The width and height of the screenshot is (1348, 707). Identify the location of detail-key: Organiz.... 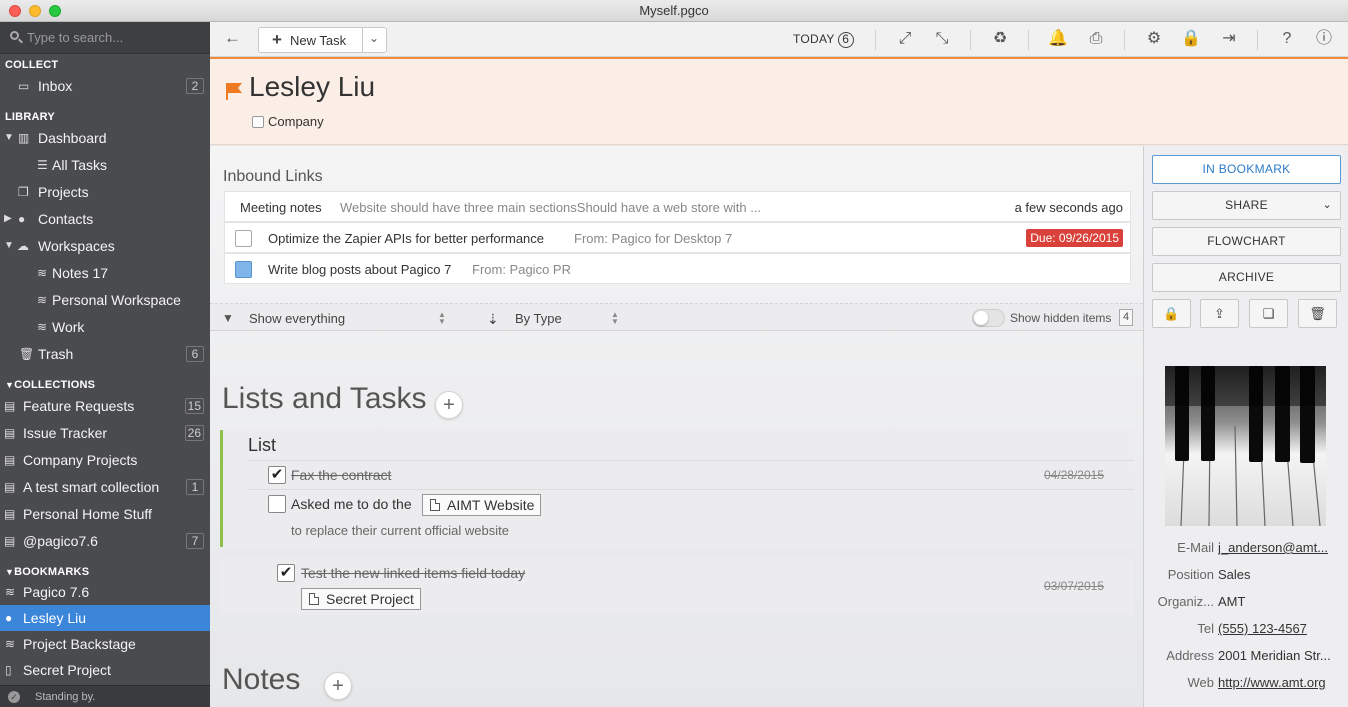
(1185, 601).